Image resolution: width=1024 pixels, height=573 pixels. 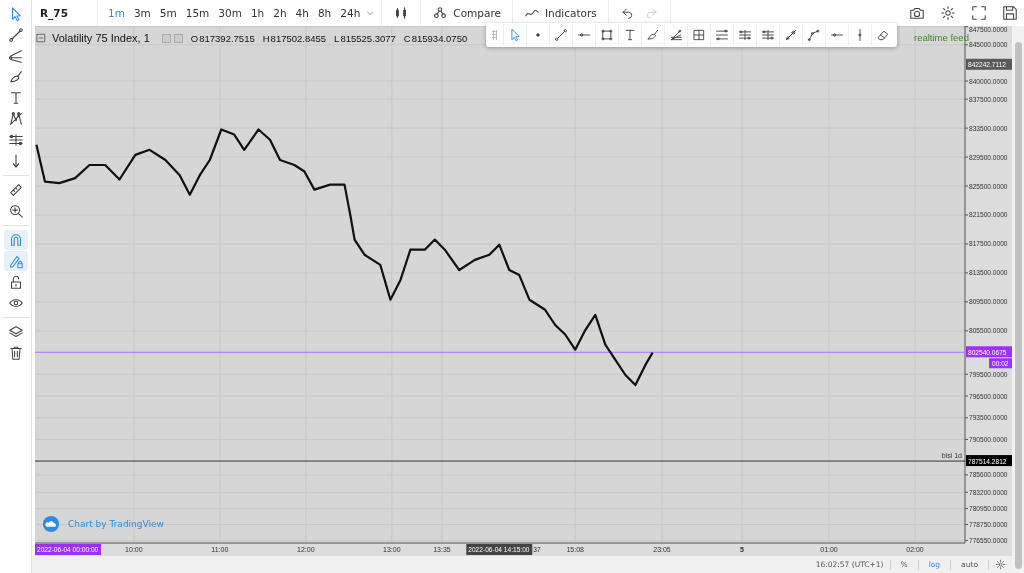 What do you see at coordinates (560, 13) in the screenshot?
I see `toolbar-button: Indicators` at bounding box center [560, 13].